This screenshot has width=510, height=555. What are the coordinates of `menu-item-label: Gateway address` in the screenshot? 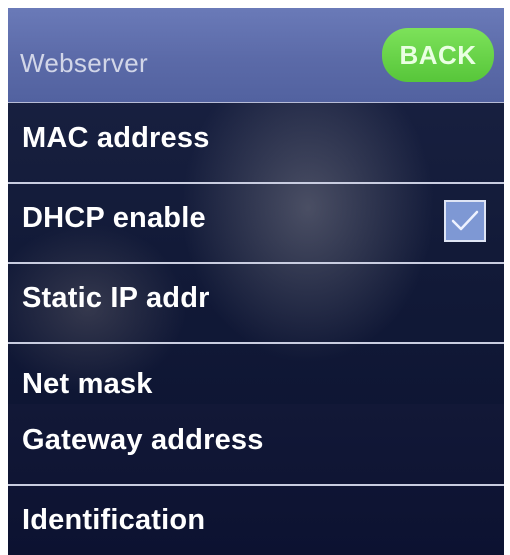 It's located at (143, 440).